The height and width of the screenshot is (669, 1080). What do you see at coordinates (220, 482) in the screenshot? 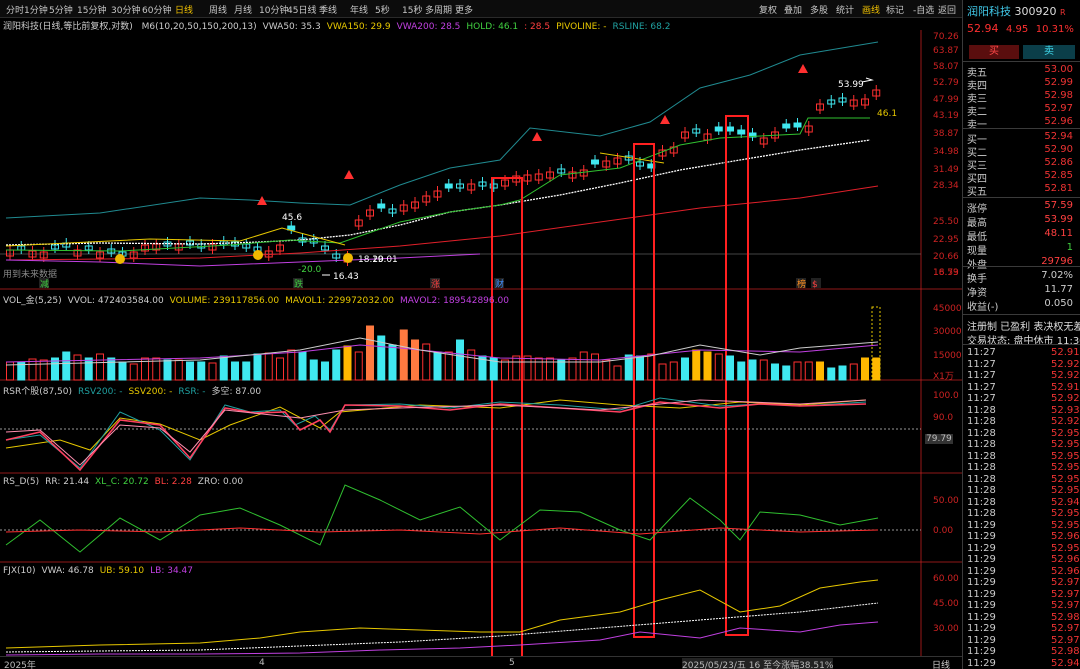
I see `indicator-value: ZRO: 0.00` at bounding box center [220, 482].